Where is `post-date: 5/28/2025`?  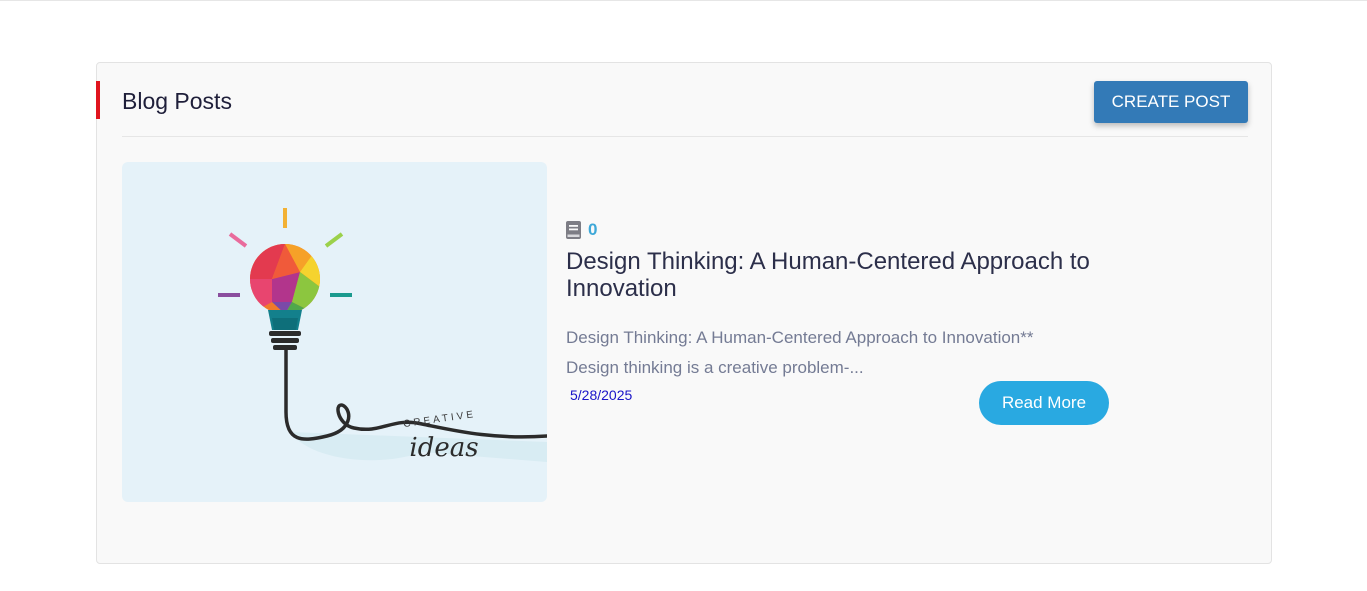
post-date: 5/28/2025 is located at coordinates (601, 395).